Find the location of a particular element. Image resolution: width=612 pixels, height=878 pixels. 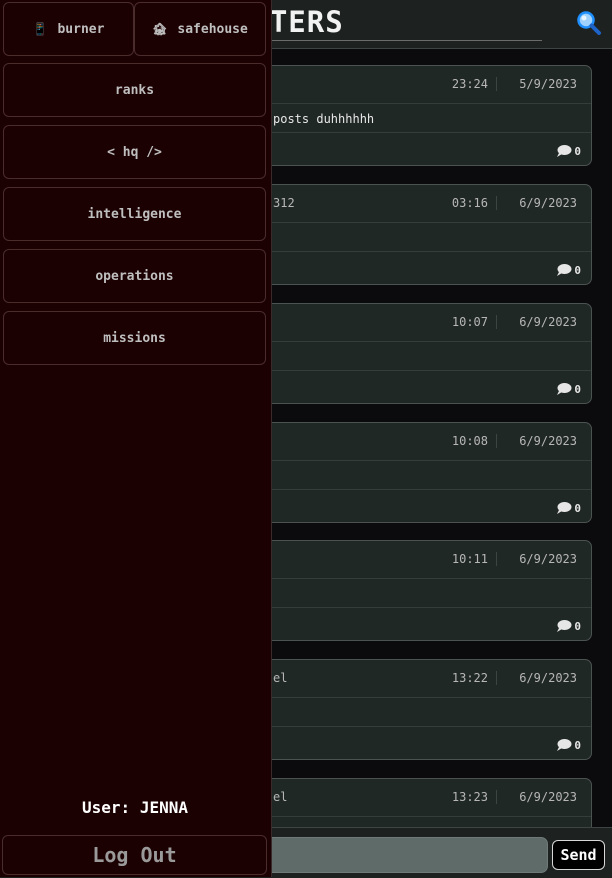

sidebar-item-label: intelligence is located at coordinates (134, 214).